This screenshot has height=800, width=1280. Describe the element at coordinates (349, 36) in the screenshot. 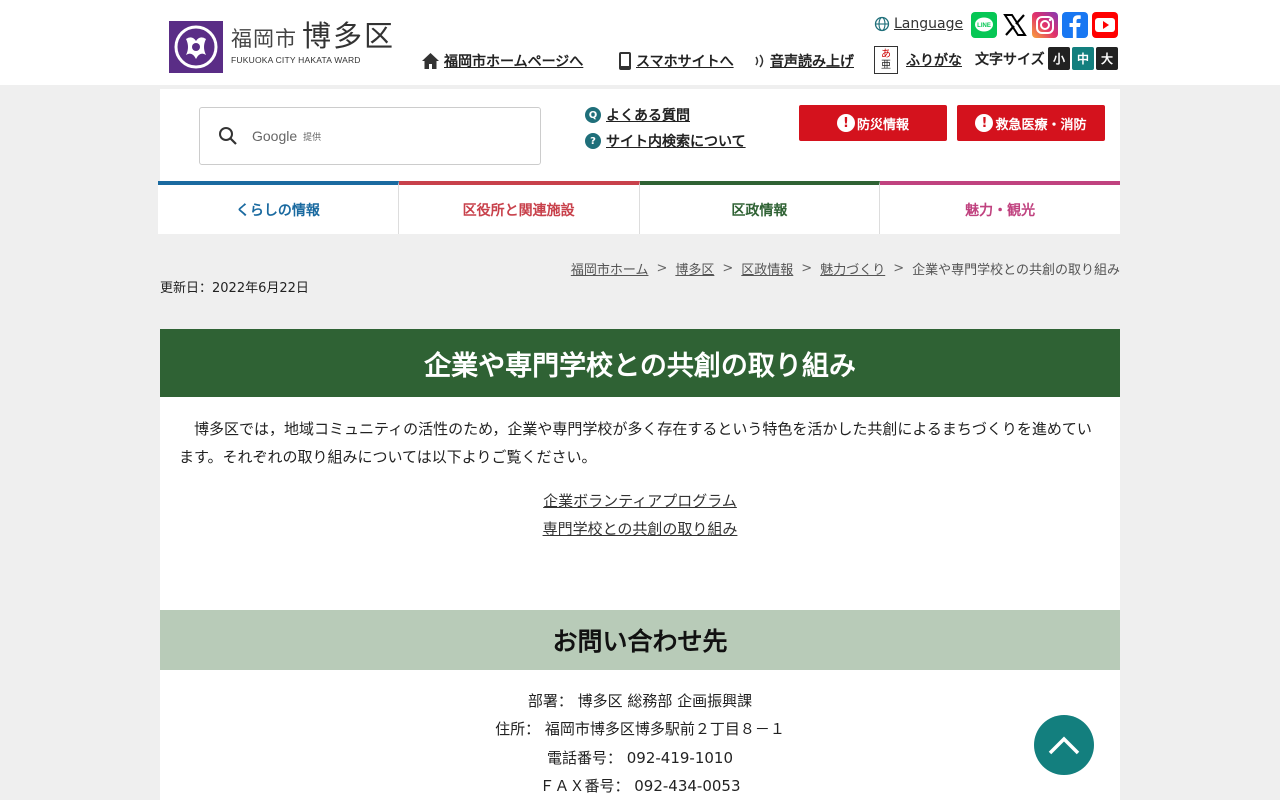

I see `logo-ward-text: 博多区` at that location.